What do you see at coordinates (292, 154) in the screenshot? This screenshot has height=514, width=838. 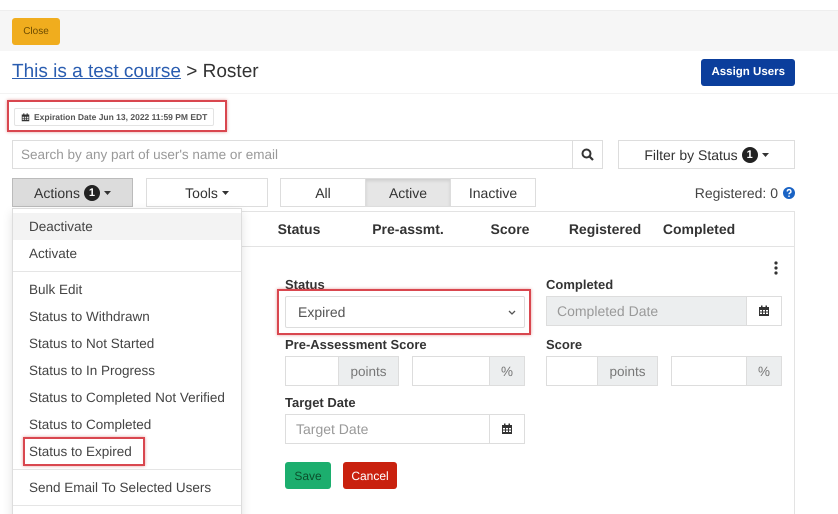 I see `search-field: Search by any part of user's name or email` at bounding box center [292, 154].